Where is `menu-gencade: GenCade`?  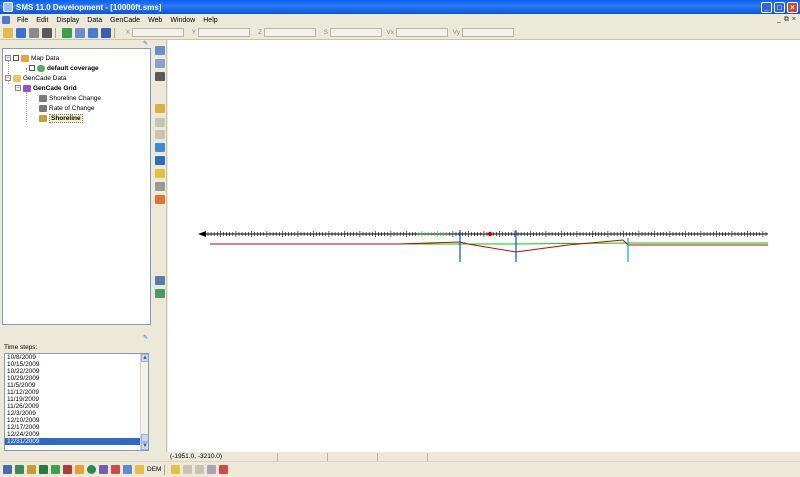
menu-gencade: GenCade is located at coordinates (125, 20).